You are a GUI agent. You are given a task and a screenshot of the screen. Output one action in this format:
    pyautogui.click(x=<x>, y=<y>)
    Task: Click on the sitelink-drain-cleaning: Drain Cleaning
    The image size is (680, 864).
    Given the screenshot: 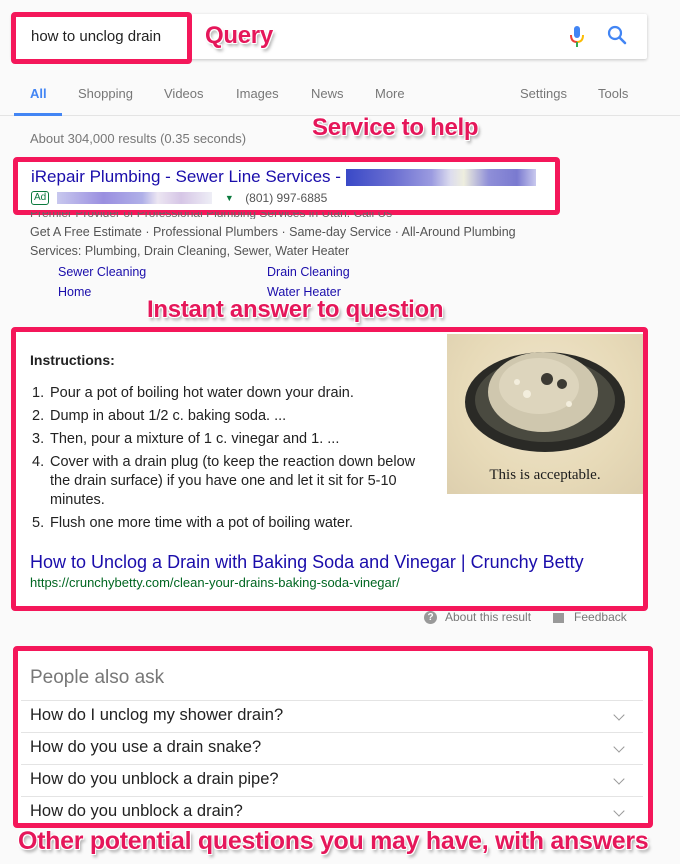 What is the action you would take?
    pyautogui.click(x=308, y=272)
    